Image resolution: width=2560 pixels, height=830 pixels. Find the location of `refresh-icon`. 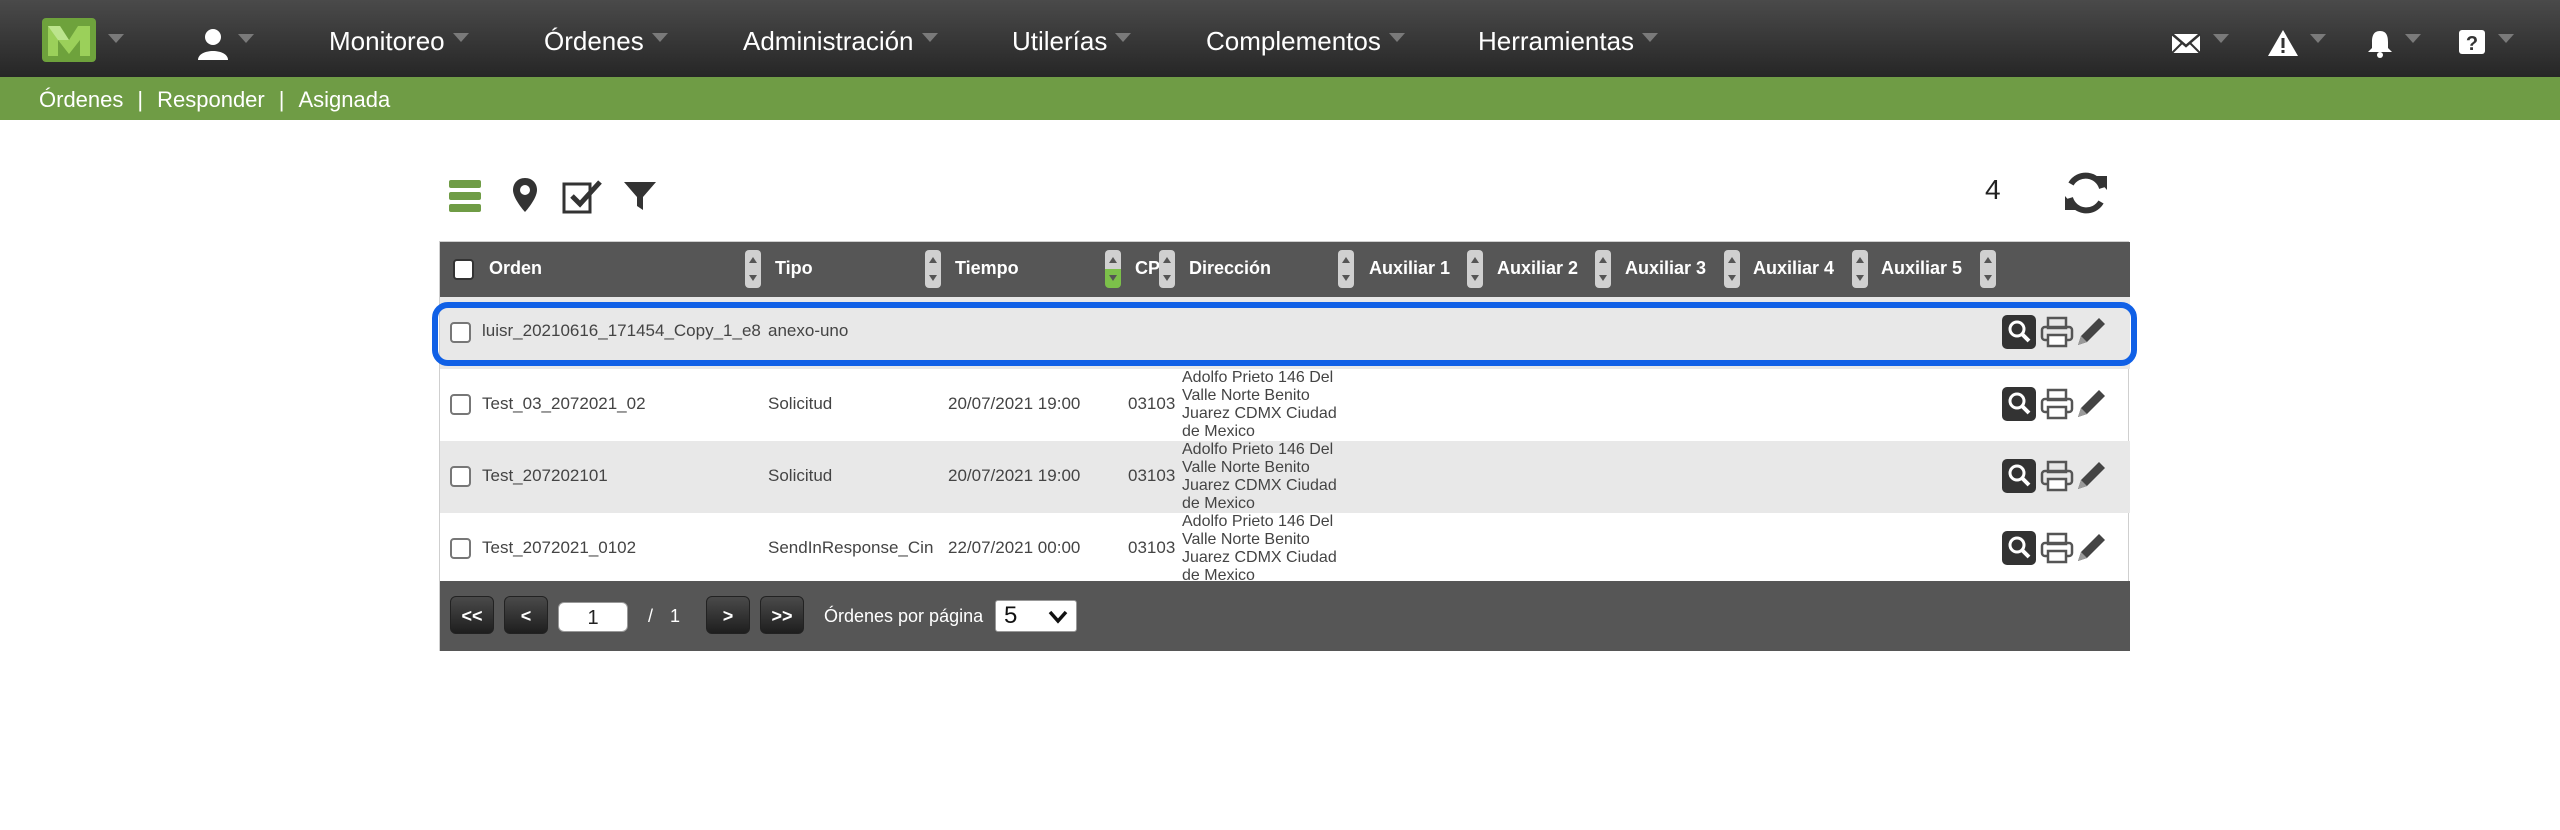

refresh-icon is located at coordinates (2086, 193).